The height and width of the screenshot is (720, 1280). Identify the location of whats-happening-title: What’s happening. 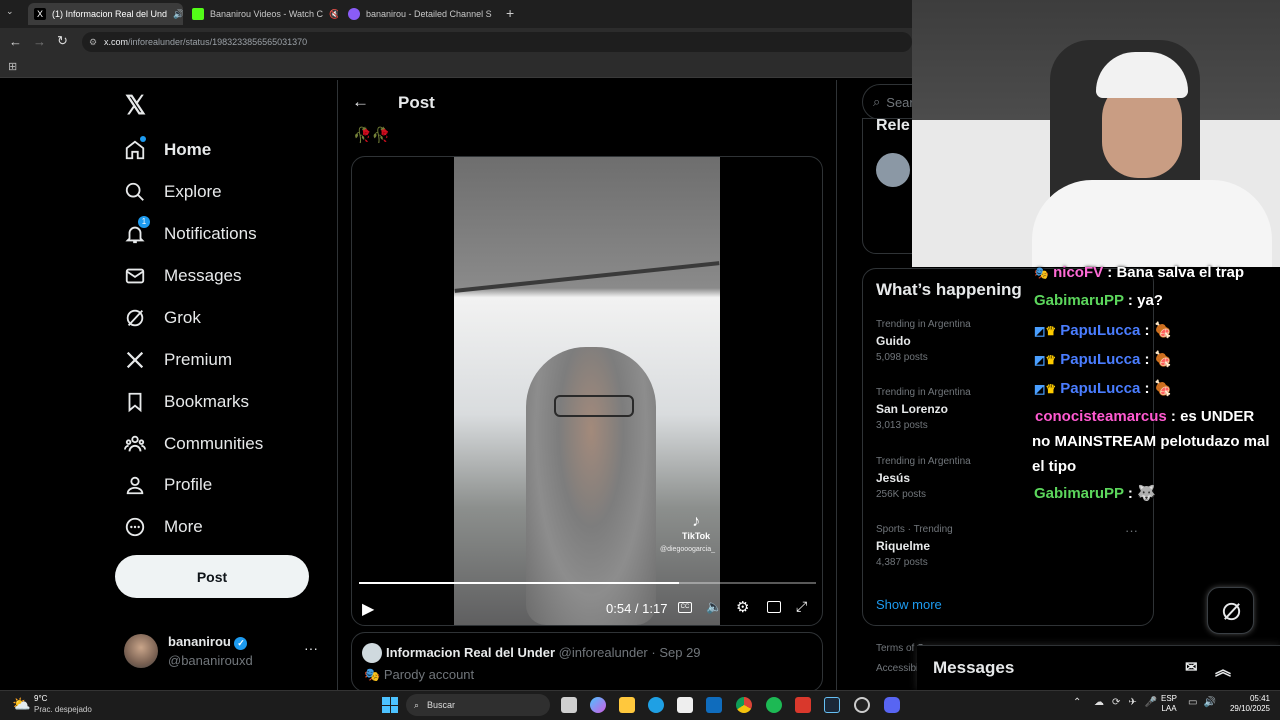
(949, 289).